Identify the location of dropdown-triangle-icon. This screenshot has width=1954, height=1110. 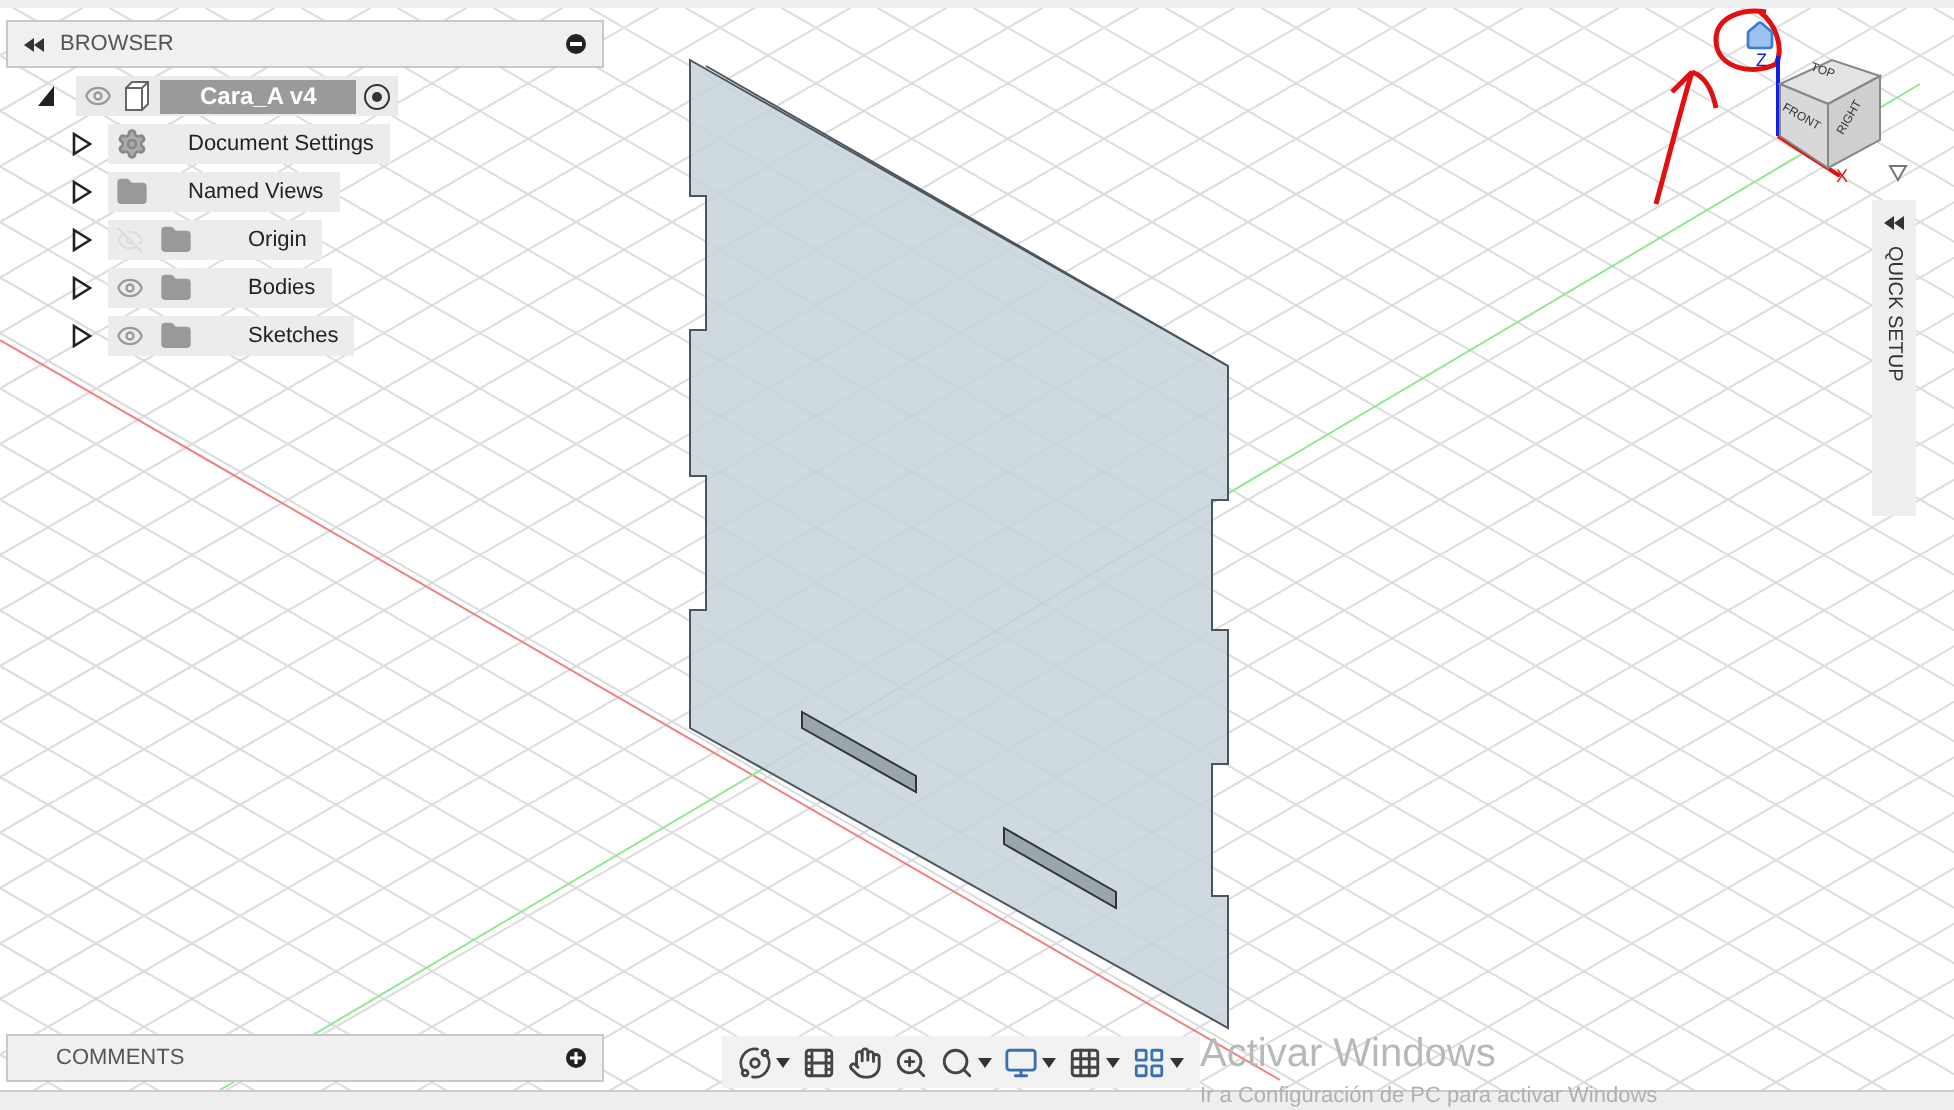
(1898, 173).